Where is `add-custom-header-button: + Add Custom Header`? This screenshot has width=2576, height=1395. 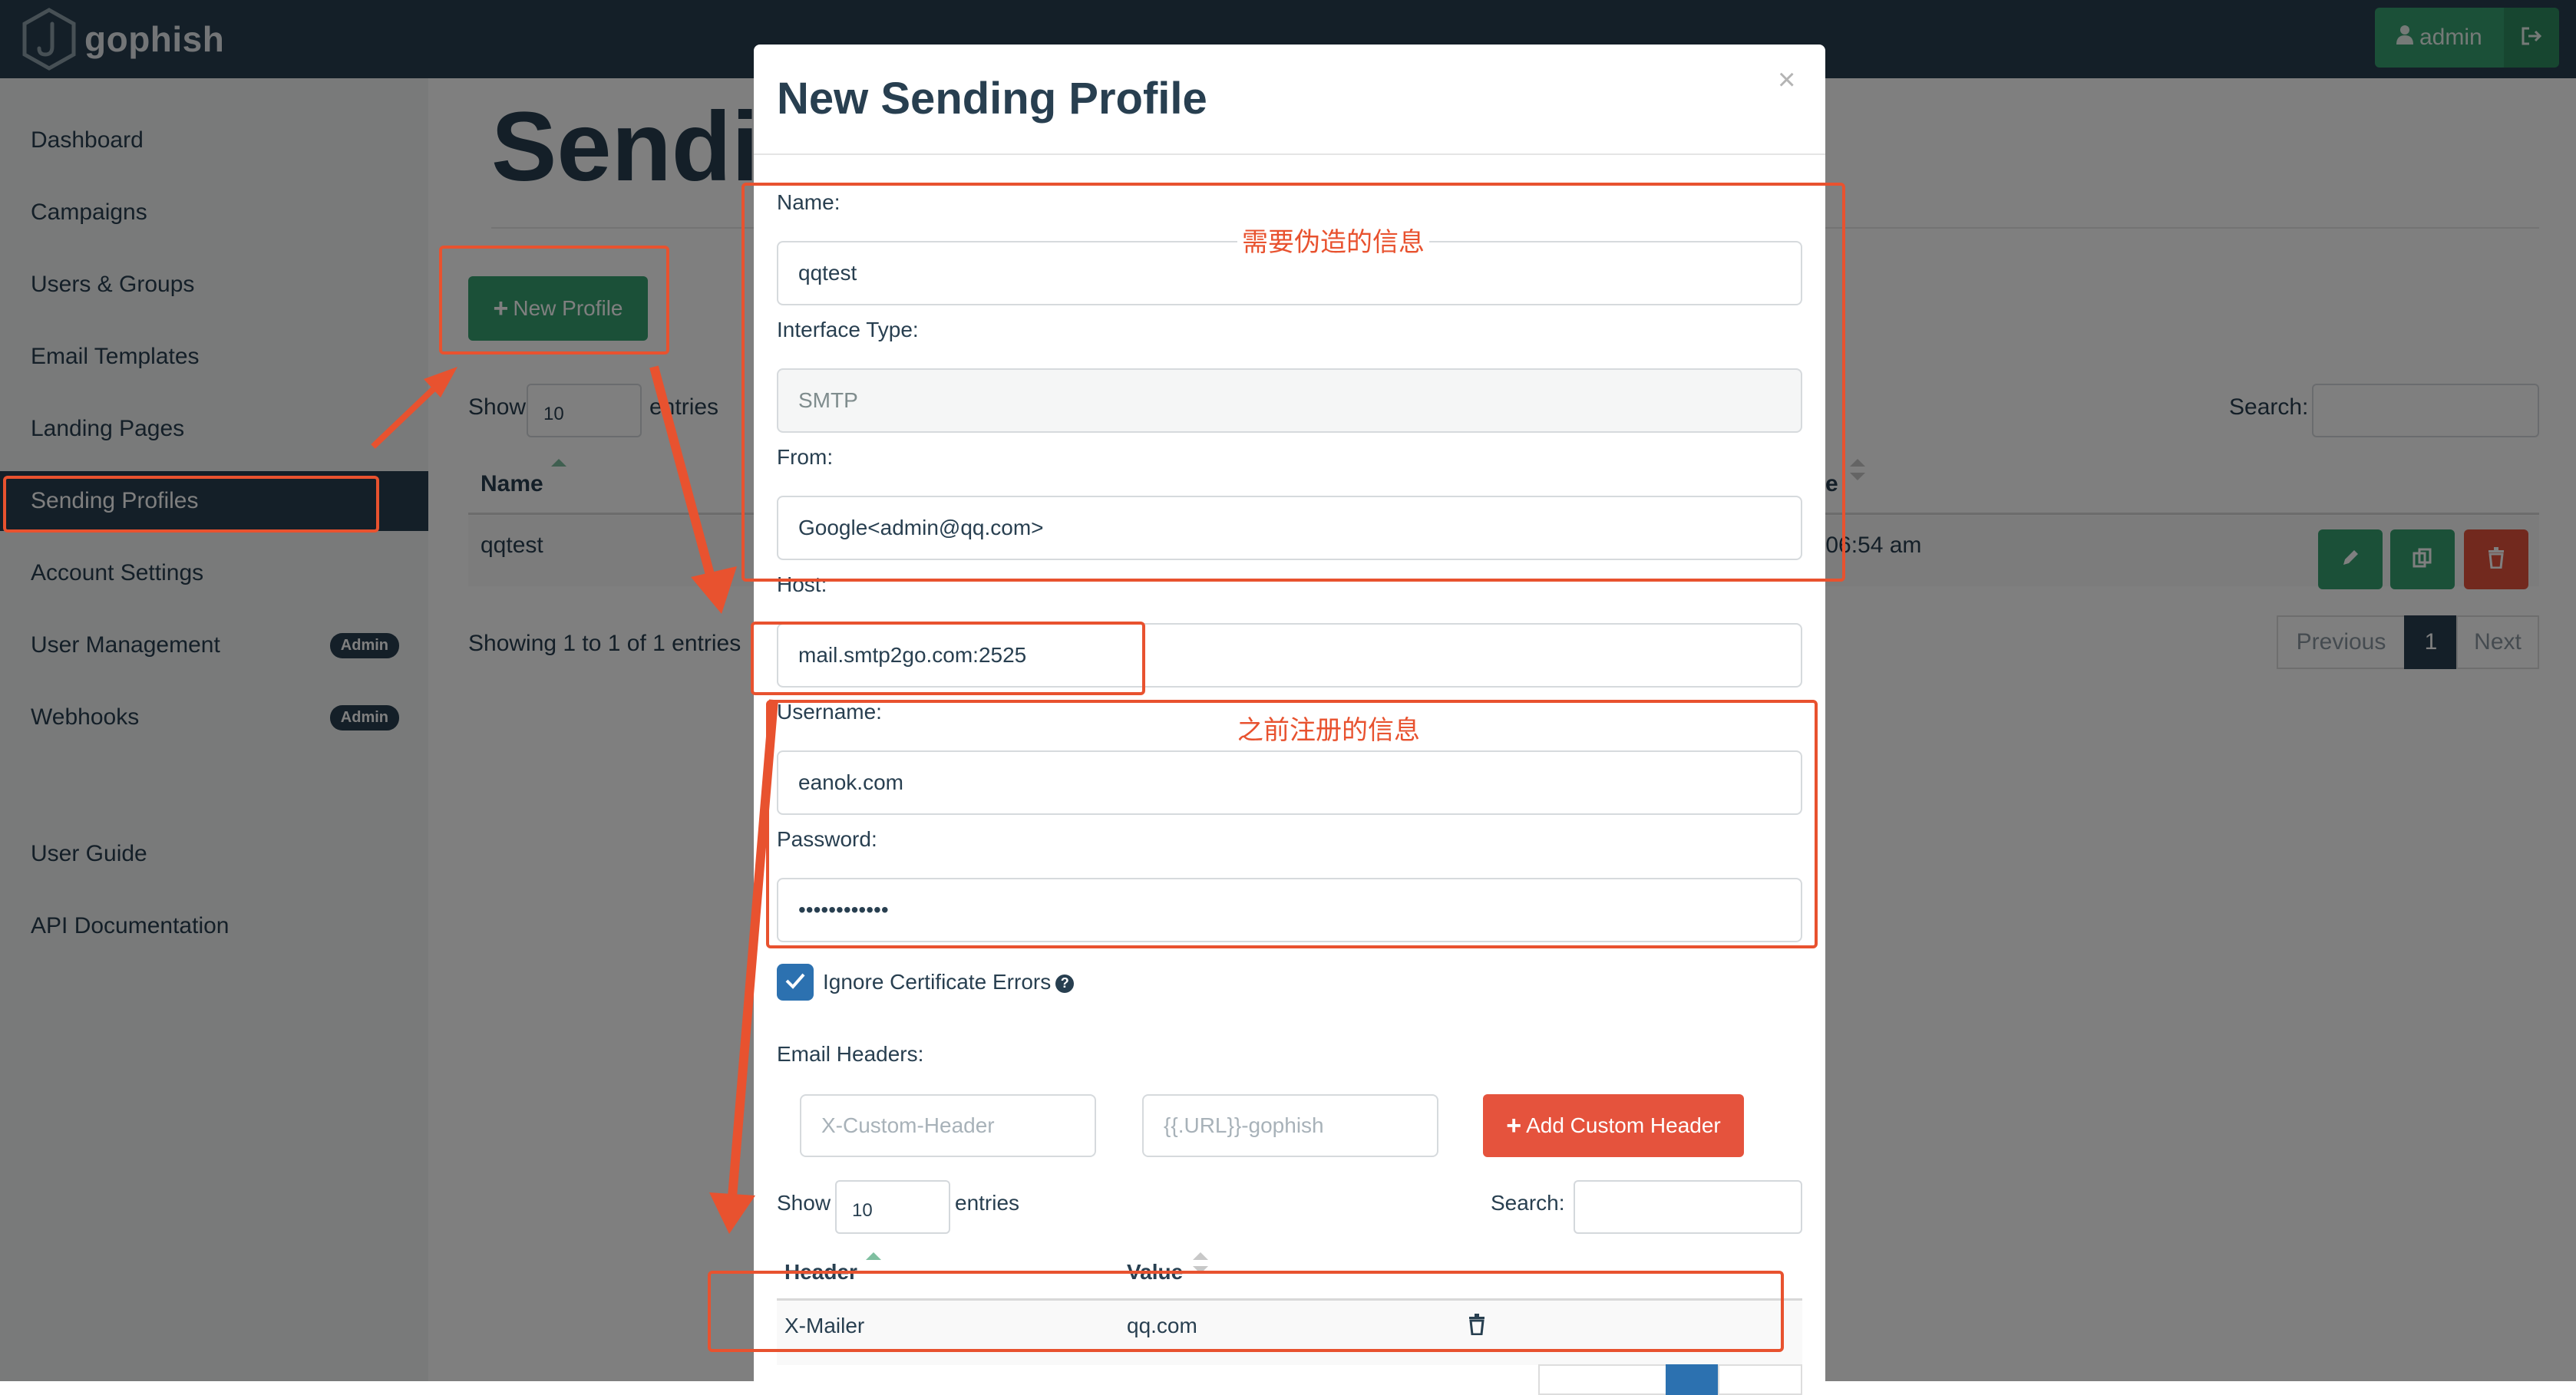
add-custom-header-button: + Add Custom Header is located at coordinates (1613, 1125).